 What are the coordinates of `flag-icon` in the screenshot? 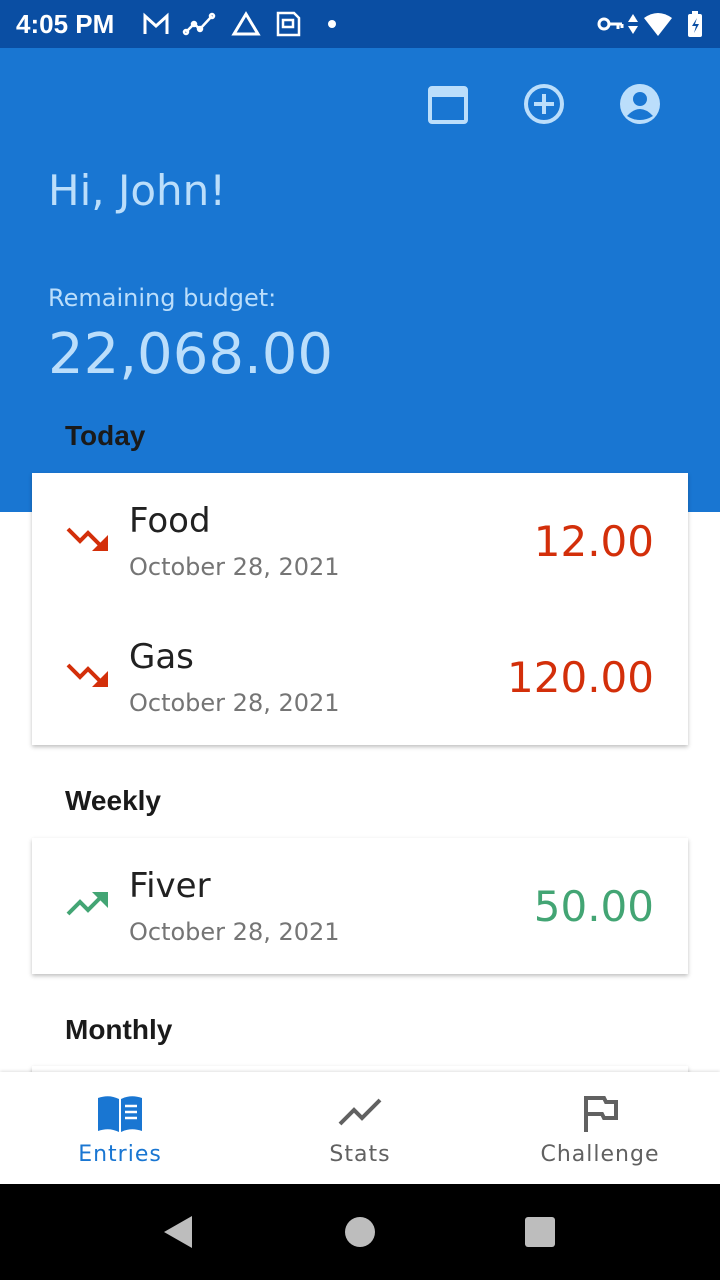 It's located at (601, 1114).